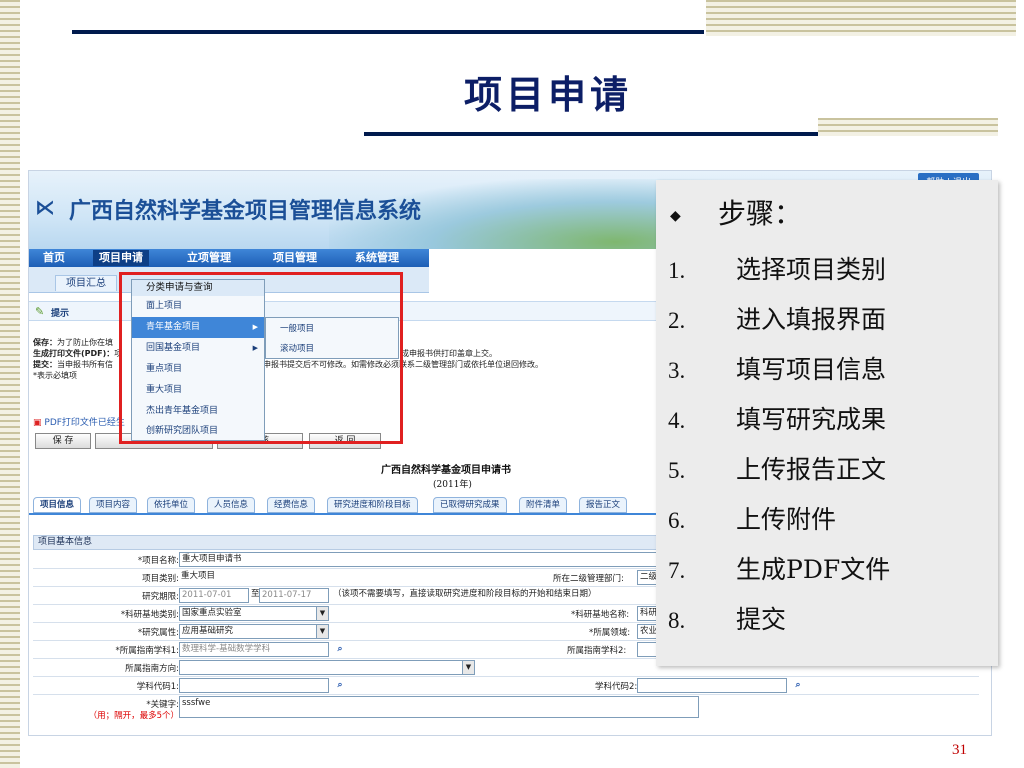  I want to click on tip-save: 保存：为了防止你在填, so click(73, 342).